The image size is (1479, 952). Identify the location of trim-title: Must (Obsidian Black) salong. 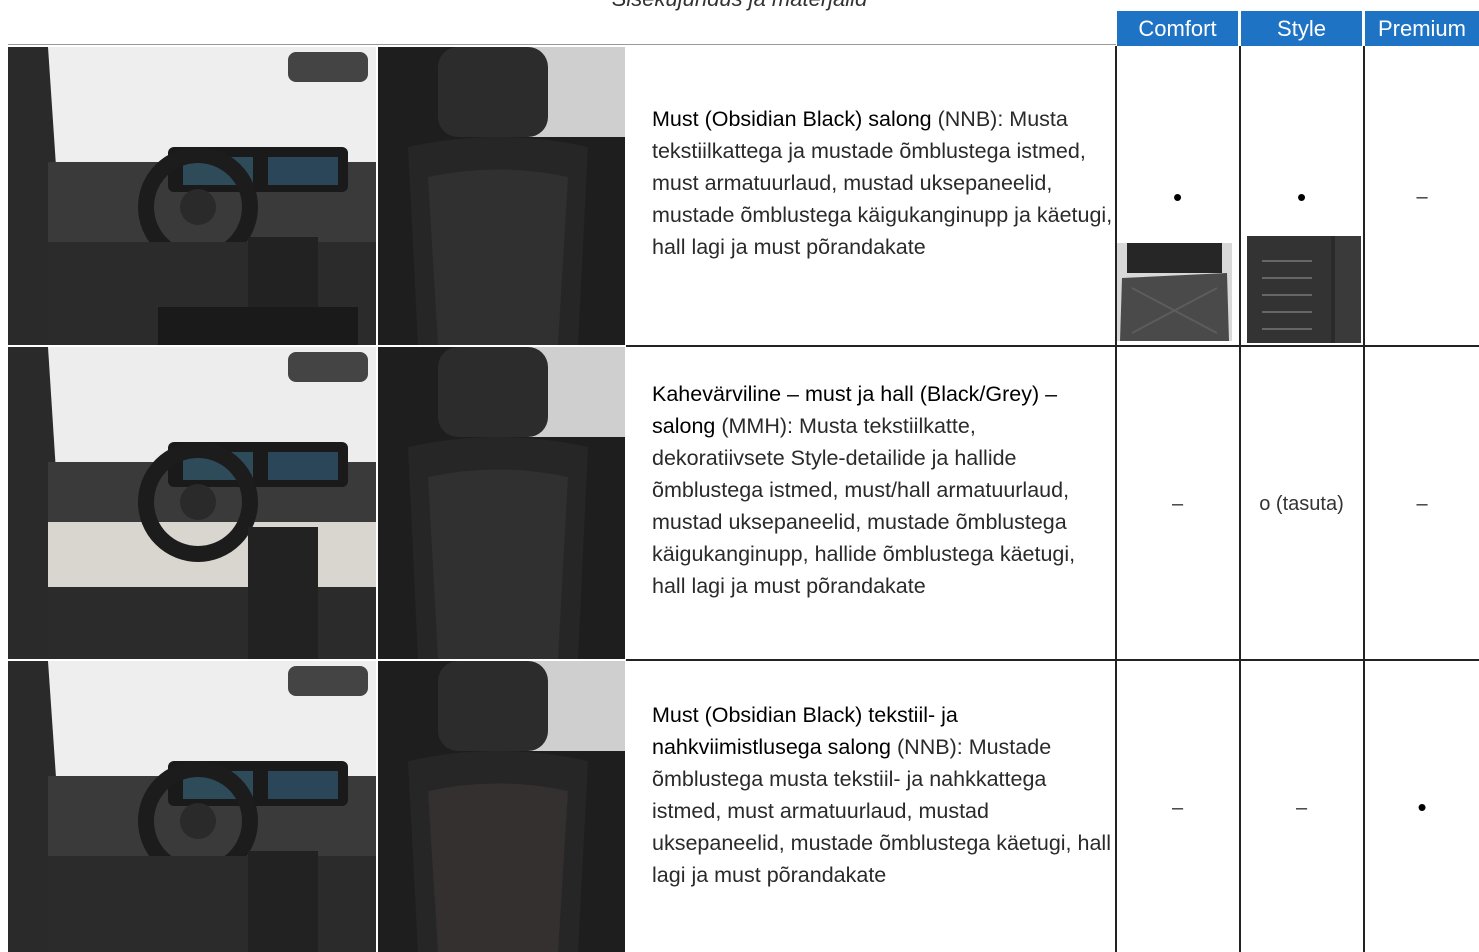
(792, 119).